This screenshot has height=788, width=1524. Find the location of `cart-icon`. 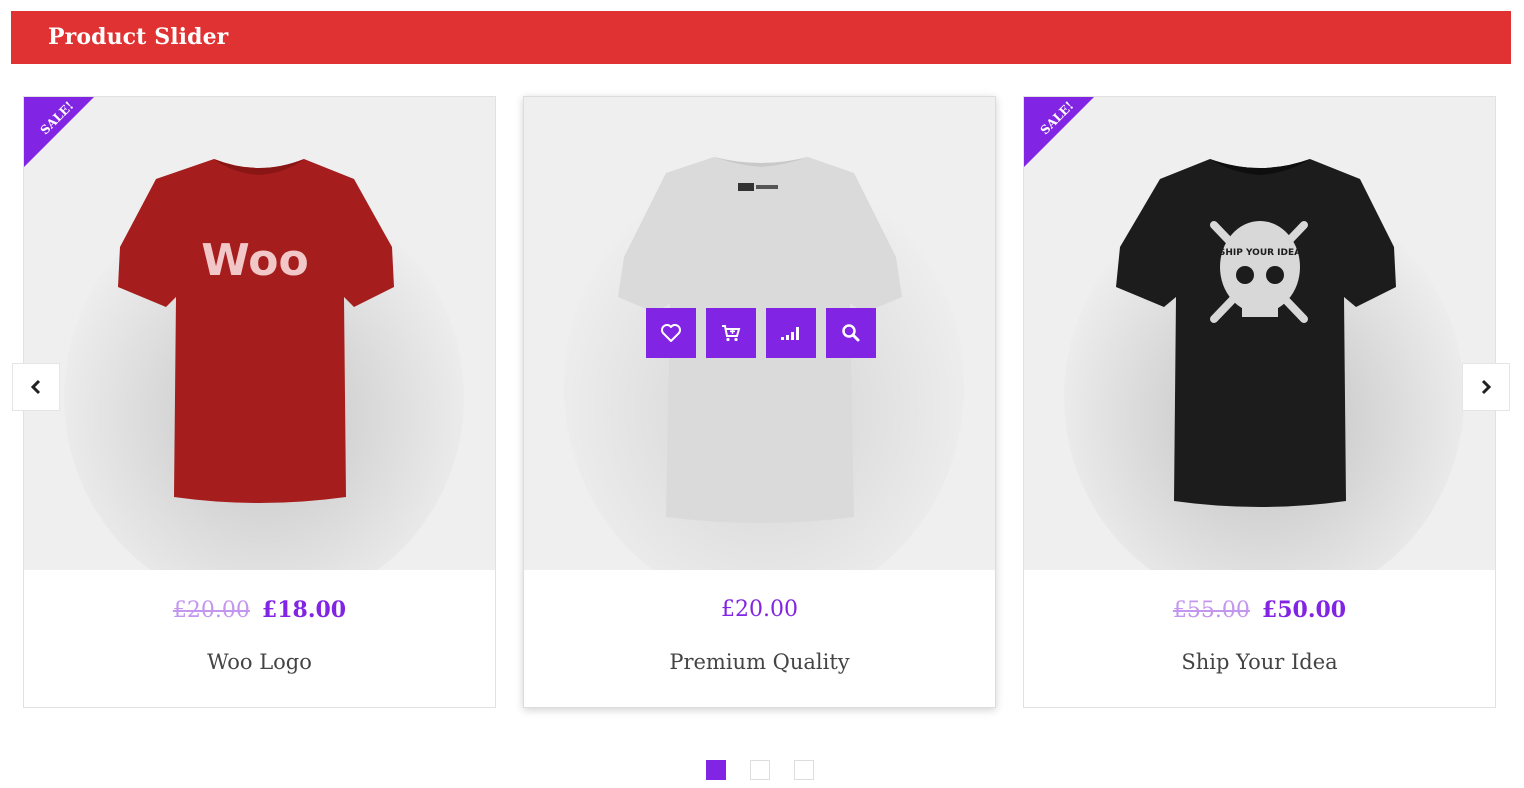

cart-icon is located at coordinates (731, 333).